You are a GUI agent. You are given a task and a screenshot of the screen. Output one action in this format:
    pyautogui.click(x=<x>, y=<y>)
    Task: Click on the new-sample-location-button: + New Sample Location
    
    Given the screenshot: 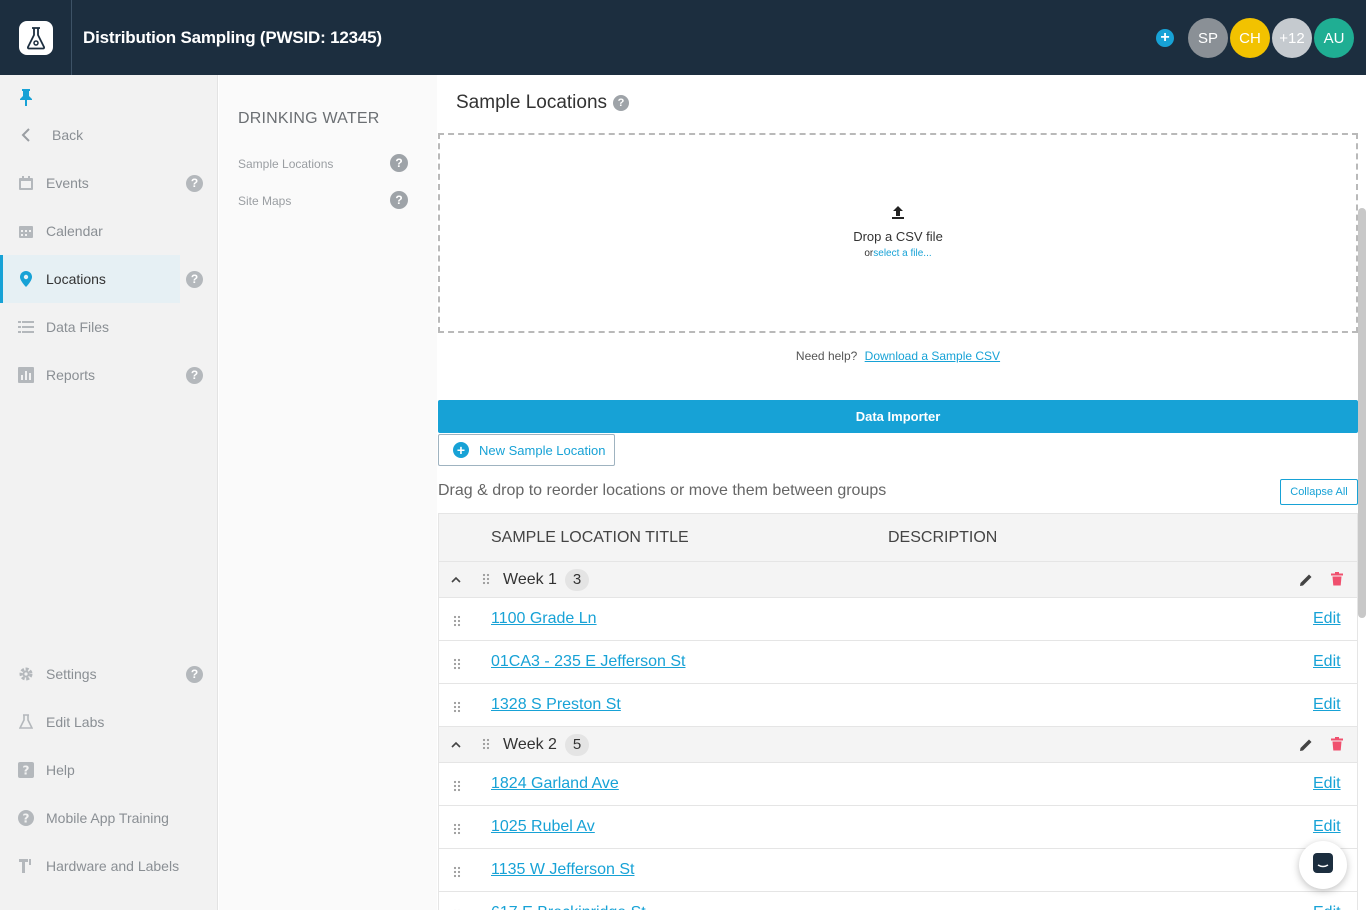 What is the action you would take?
    pyautogui.click(x=526, y=450)
    